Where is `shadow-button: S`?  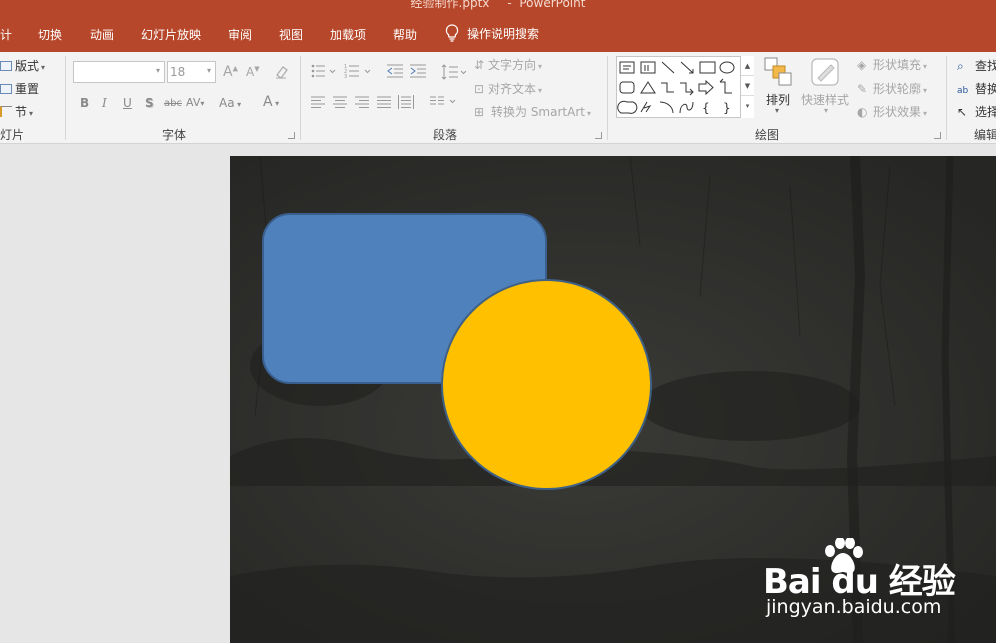 shadow-button: S is located at coordinates (149, 103).